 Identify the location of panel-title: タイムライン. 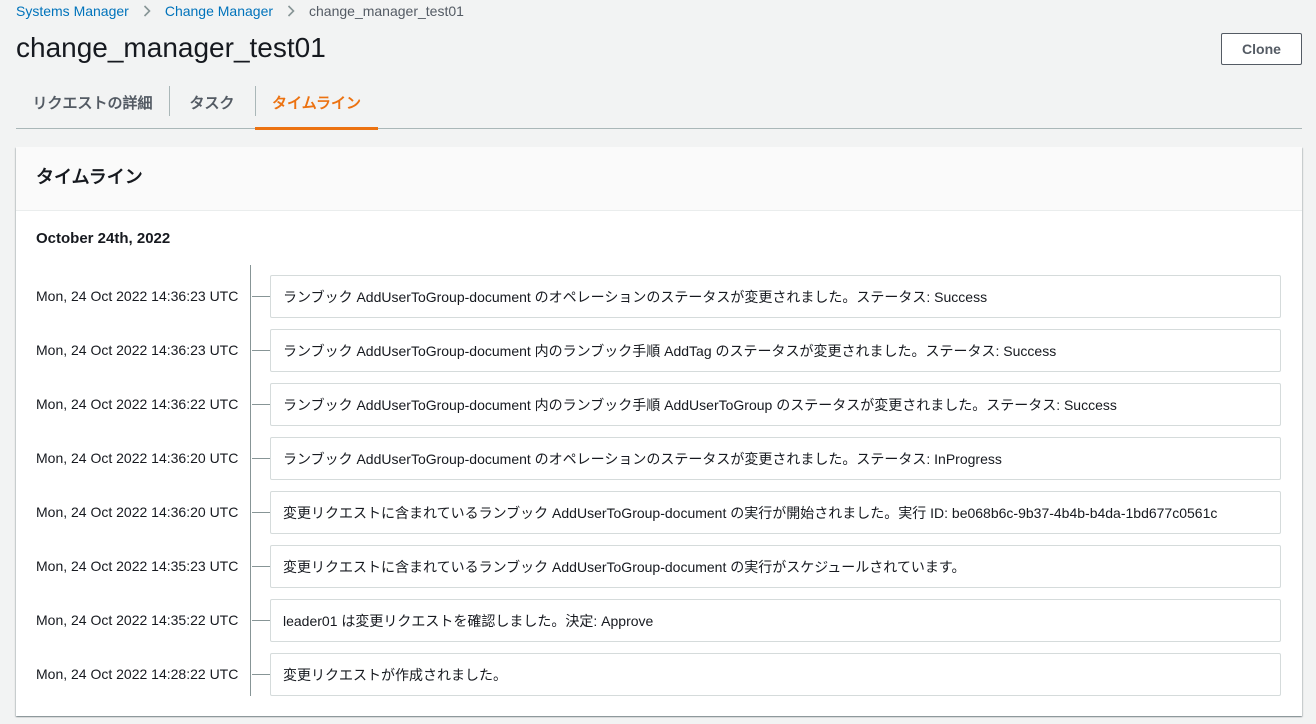
(89, 177).